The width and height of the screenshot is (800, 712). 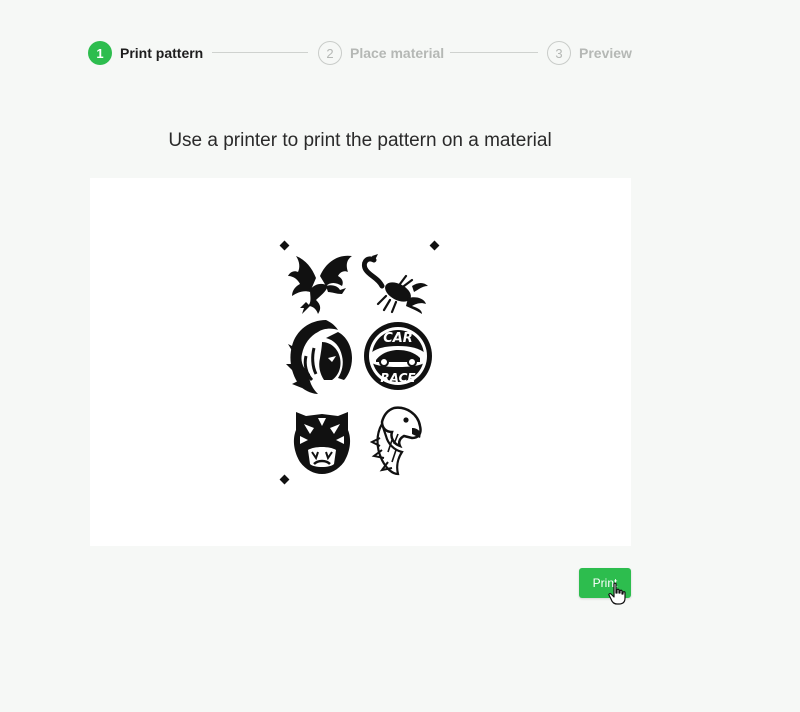 What do you see at coordinates (319, 357) in the screenshot?
I see `lion-icon` at bounding box center [319, 357].